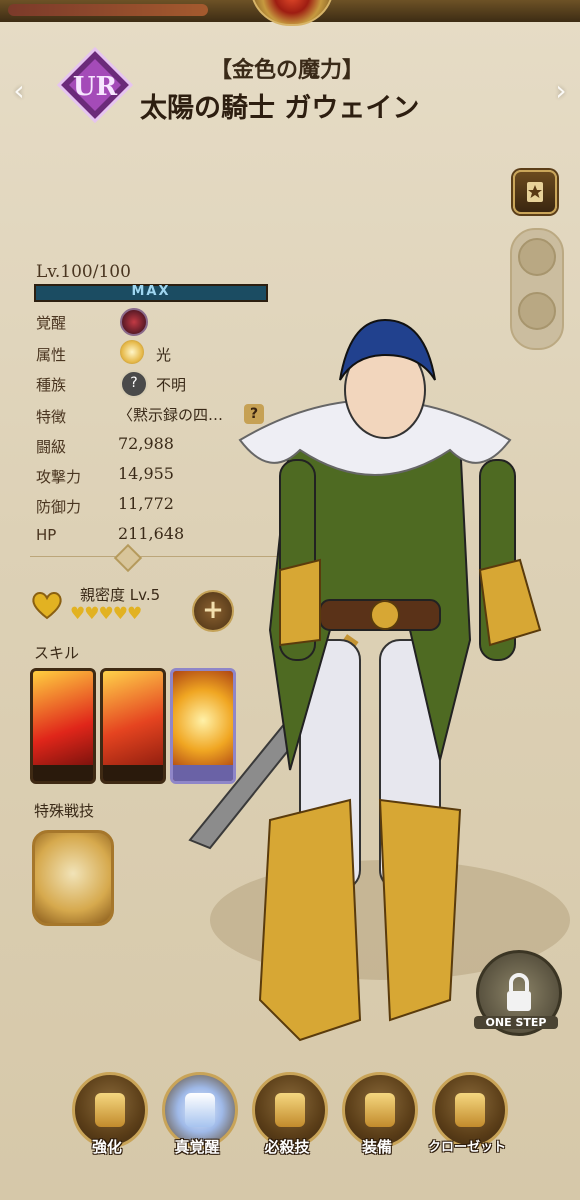 This screenshot has height=1200, width=580. Describe the element at coordinates (51, 385) in the screenshot. I see `stat-label-race: 種族` at that location.